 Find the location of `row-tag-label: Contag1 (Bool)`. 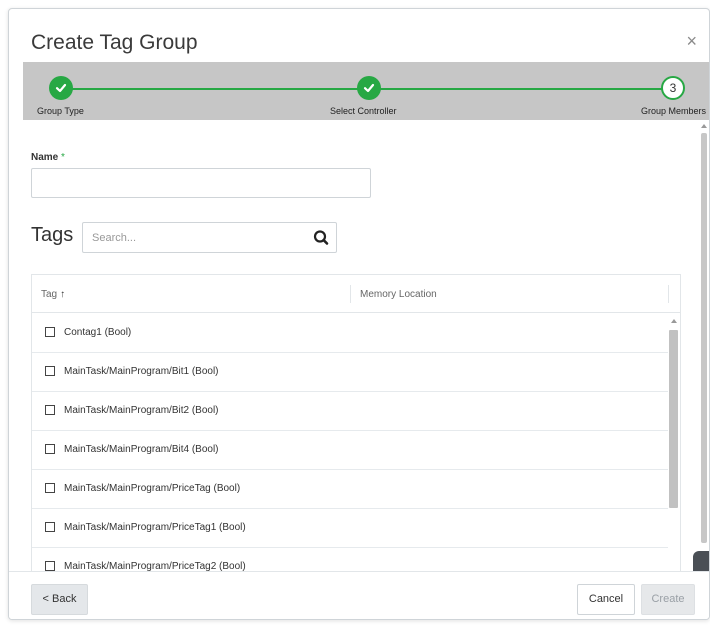

row-tag-label: Contag1 (Bool) is located at coordinates (98, 332).